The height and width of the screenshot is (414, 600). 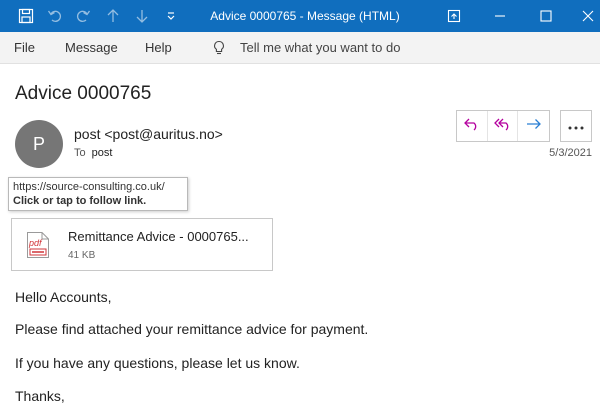 What do you see at coordinates (39, 144) in the screenshot?
I see `avatar: P` at bounding box center [39, 144].